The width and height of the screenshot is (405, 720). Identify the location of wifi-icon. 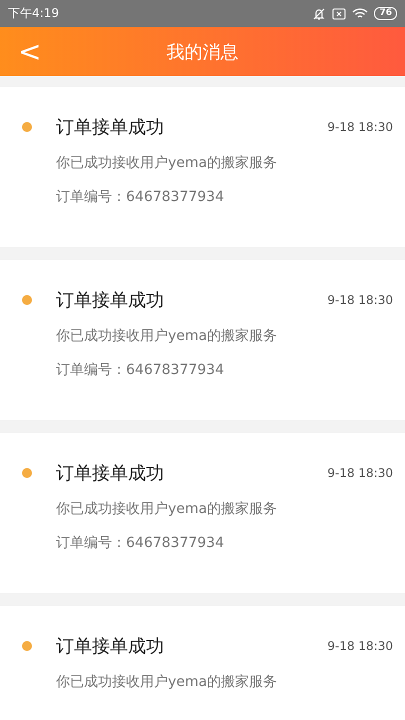
(360, 14).